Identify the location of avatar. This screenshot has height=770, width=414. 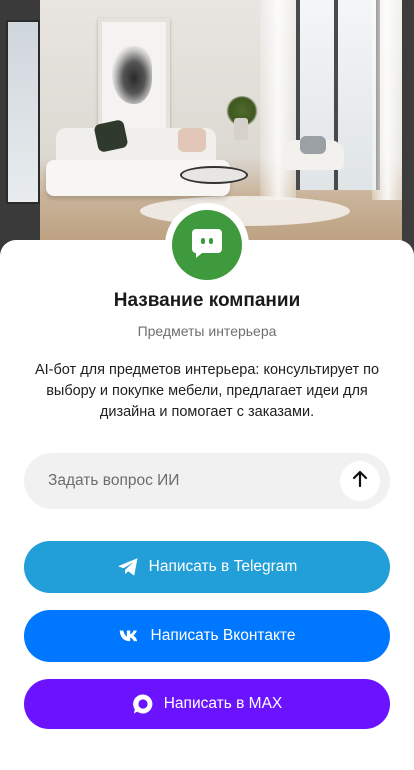
(207, 245).